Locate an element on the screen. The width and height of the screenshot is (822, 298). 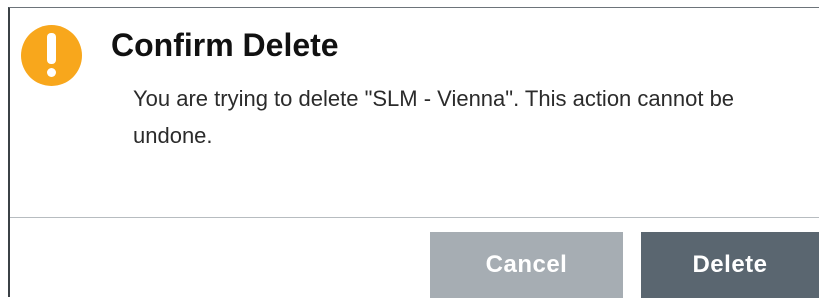
dialog-title: Confirm Delete is located at coordinates (225, 45).